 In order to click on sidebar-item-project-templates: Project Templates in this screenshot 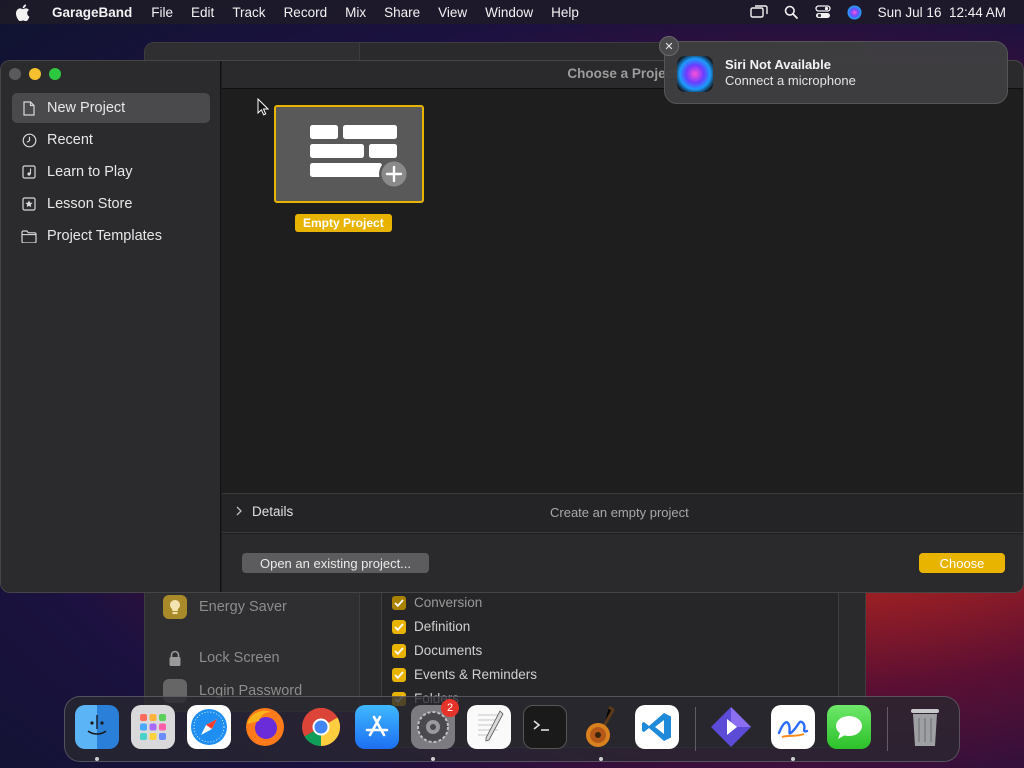, I will do `click(111, 236)`.